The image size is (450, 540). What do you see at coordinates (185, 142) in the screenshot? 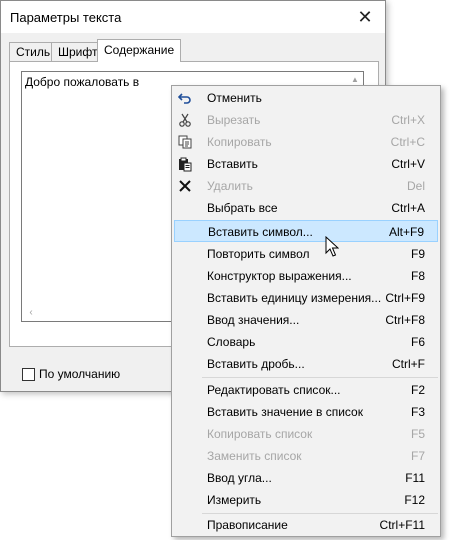
I see `copy-icon` at bounding box center [185, 142].